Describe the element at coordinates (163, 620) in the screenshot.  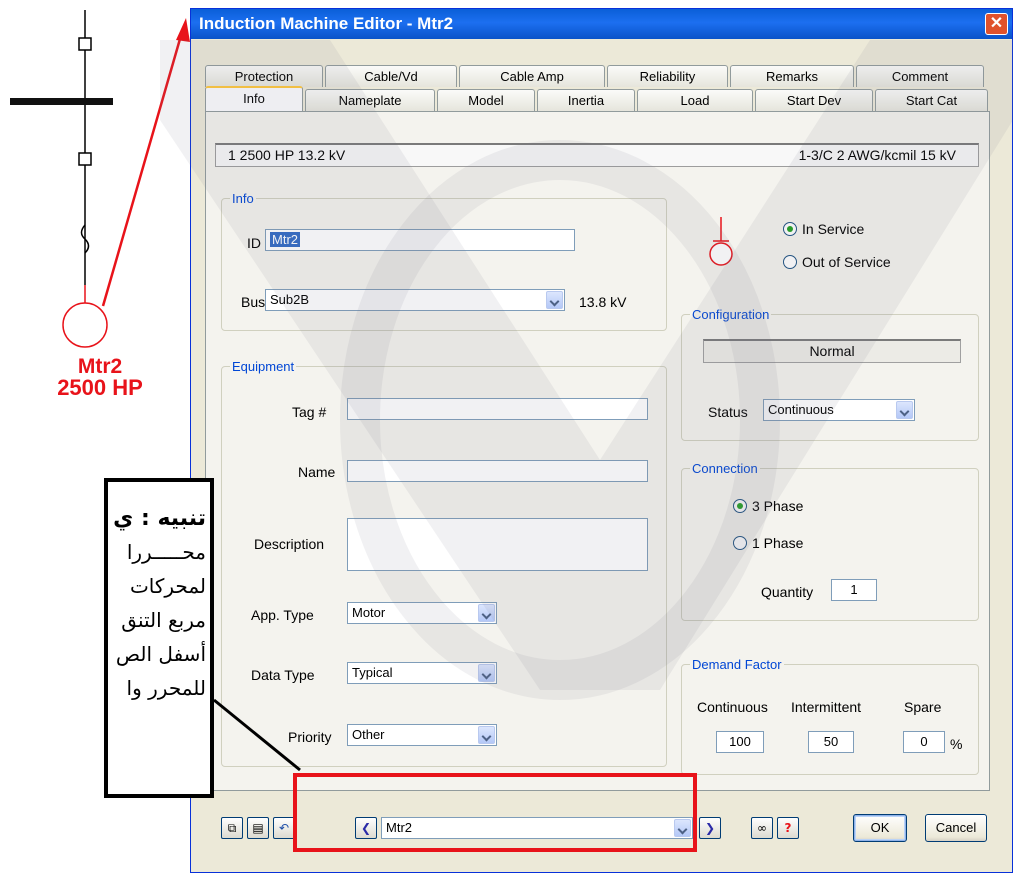
I see `note-line: مربع التنق` at that location.